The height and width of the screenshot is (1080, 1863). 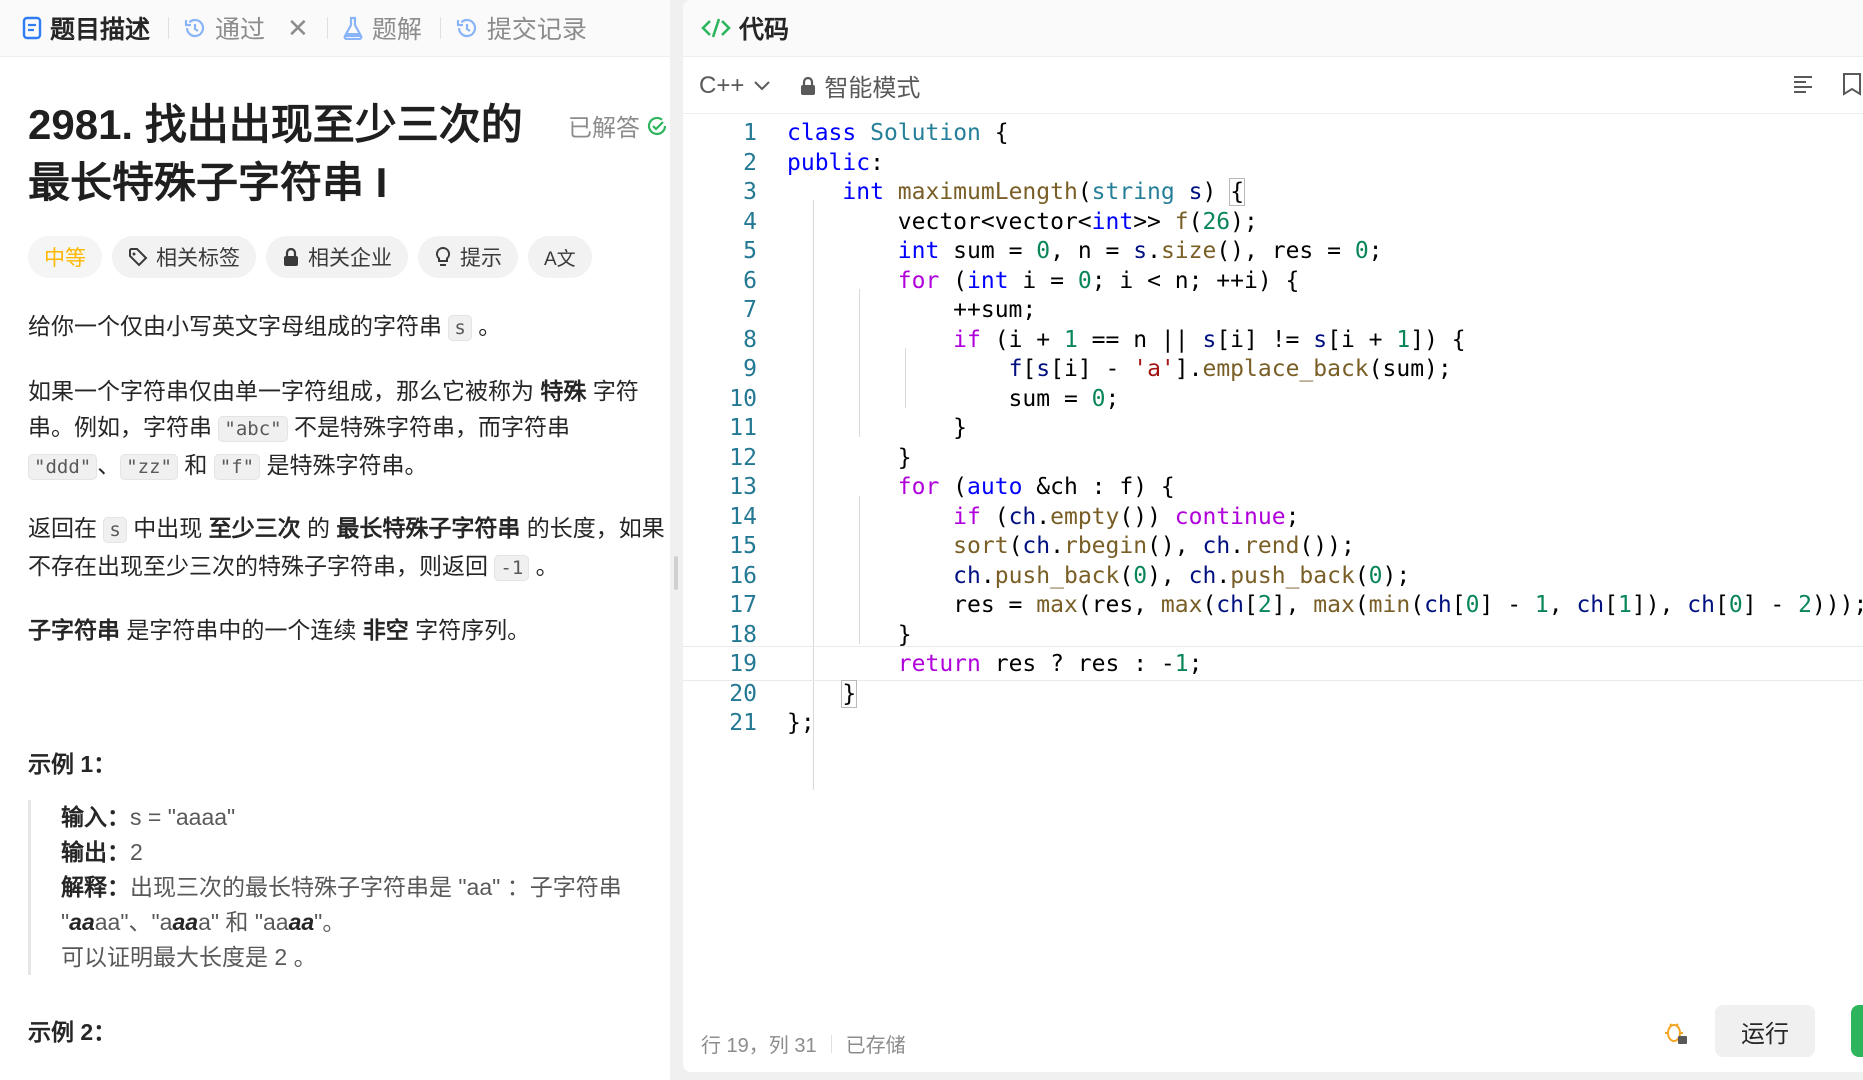 I want to click on chevron-down-icon, so click(x=762, y=85).